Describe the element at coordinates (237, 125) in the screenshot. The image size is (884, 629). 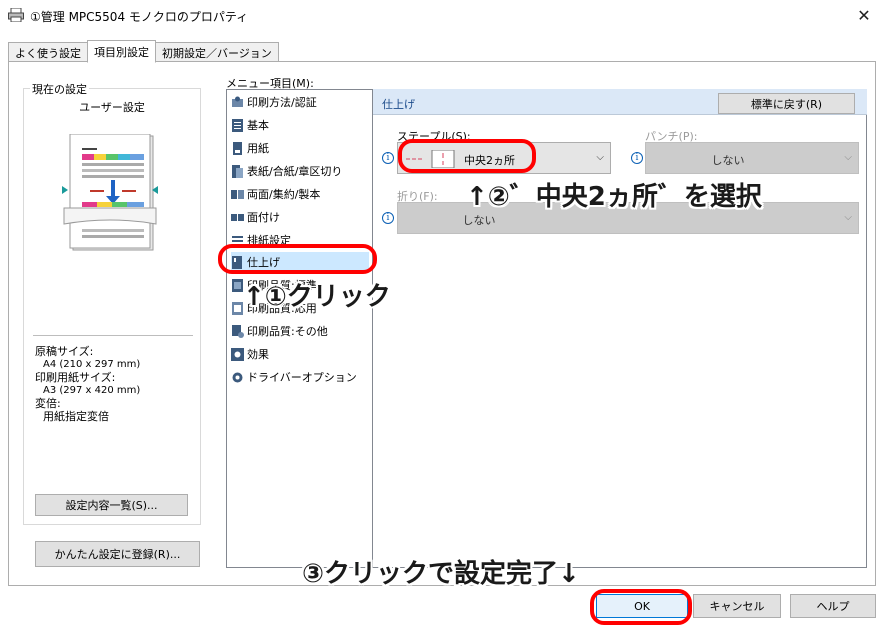
I see `basic-icon` at that location.